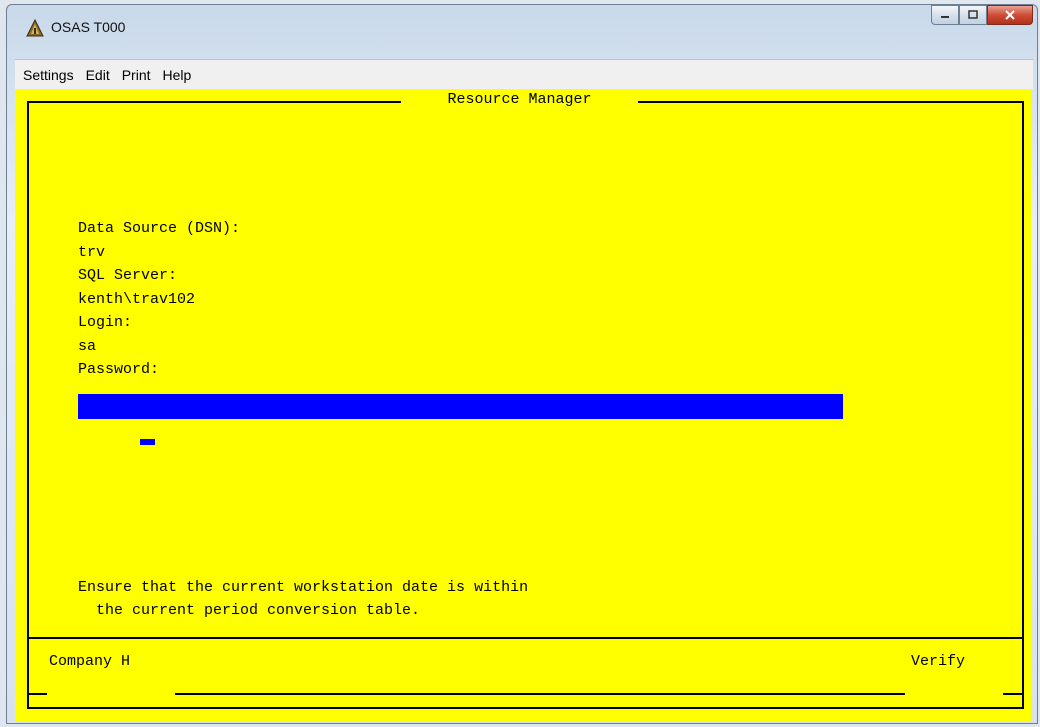  I want to click on text-cursor, so click(147, 442).